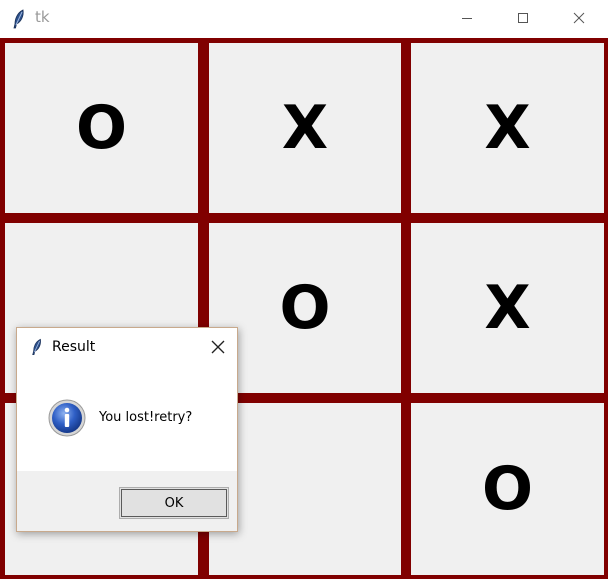 This screenshot has height=579, width=608. What do you see at coordinates (174, 503) in the screenshot?
I see `ok-button: OK` at bounding box center [174, 503].